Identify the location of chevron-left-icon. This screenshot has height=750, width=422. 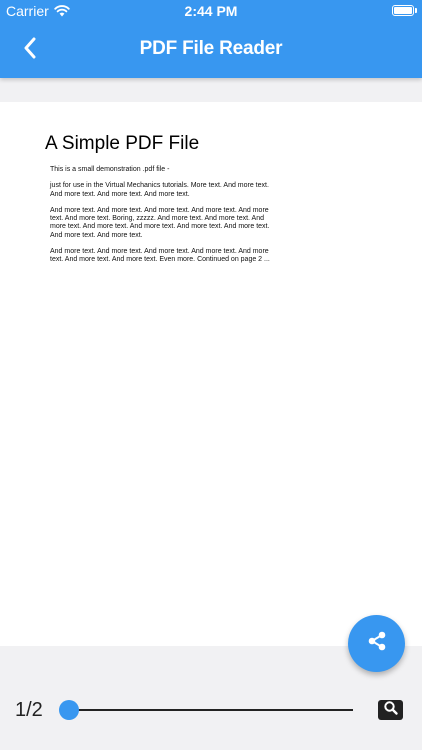
(30, 50).